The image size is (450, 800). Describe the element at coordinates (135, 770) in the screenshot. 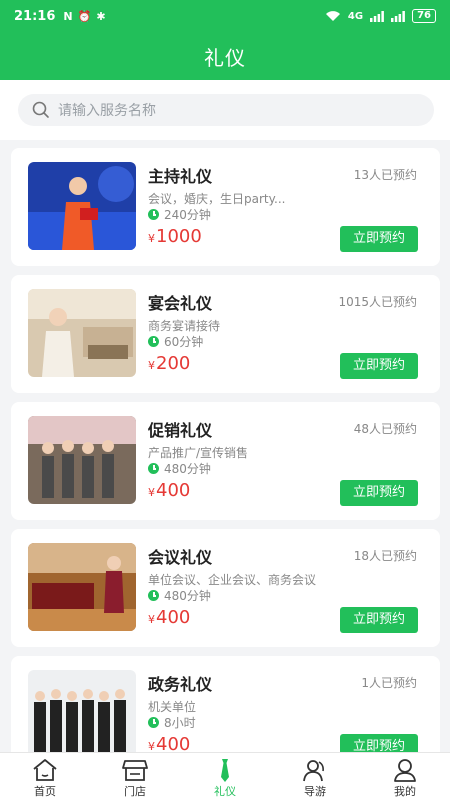

I see `store-icon` at that location.